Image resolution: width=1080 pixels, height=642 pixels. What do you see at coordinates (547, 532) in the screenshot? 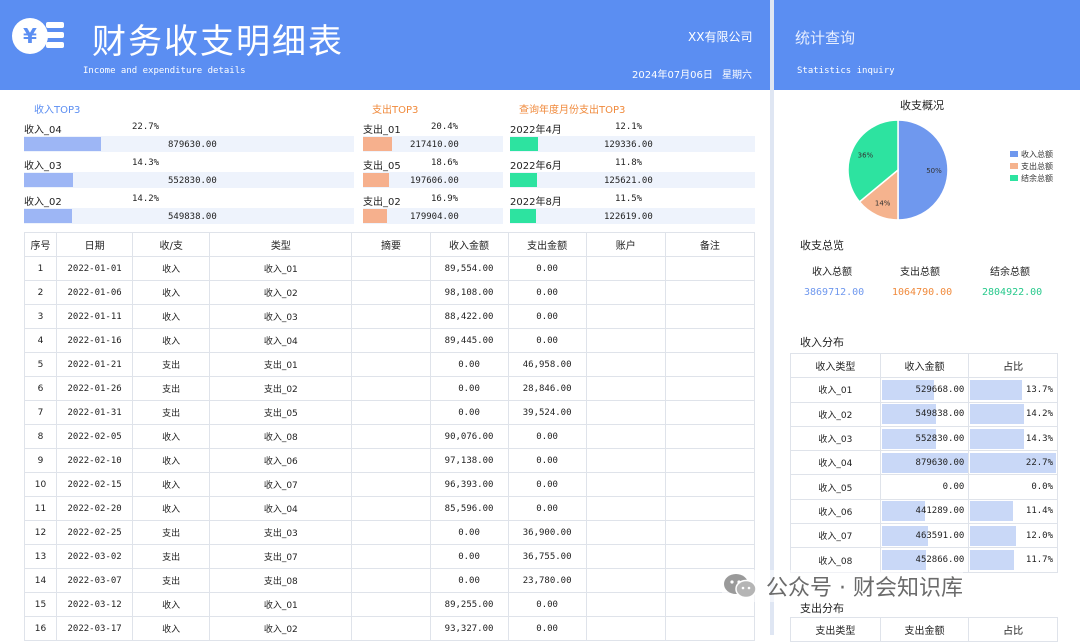
I see `table-cell: 36,900.00` at bounding box center [547, 532].